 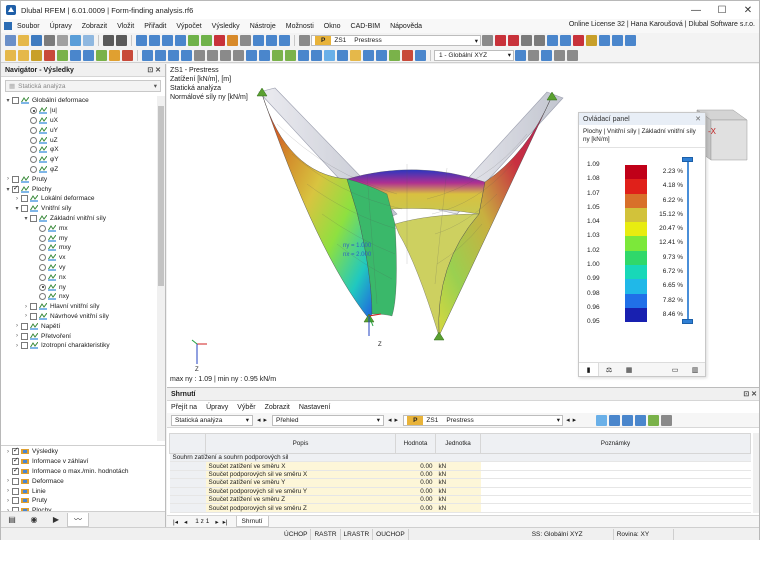 I want to click on table-row: Součet podporových sil ve směru X 0.00 kN, so click(x=460, y=475).